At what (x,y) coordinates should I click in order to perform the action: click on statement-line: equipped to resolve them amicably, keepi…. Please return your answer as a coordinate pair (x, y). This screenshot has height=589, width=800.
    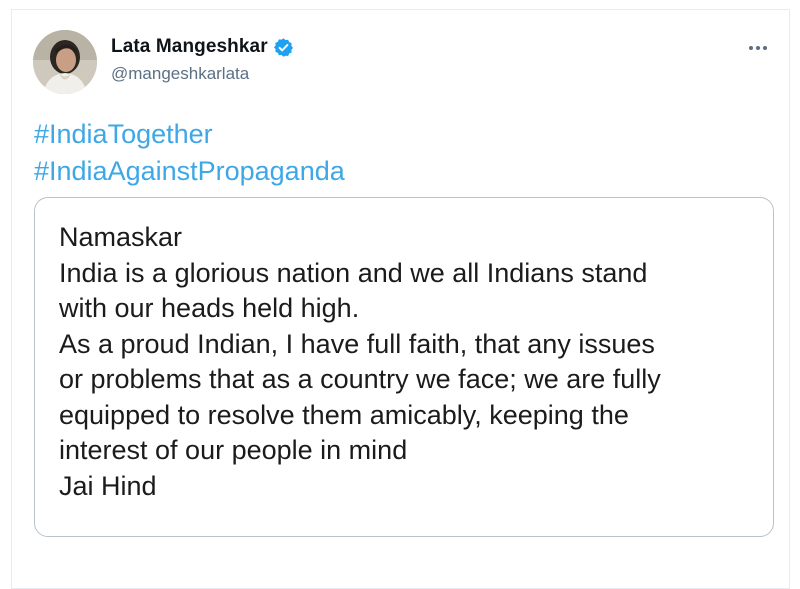
    Looking at the image, I should click on (344, 414).